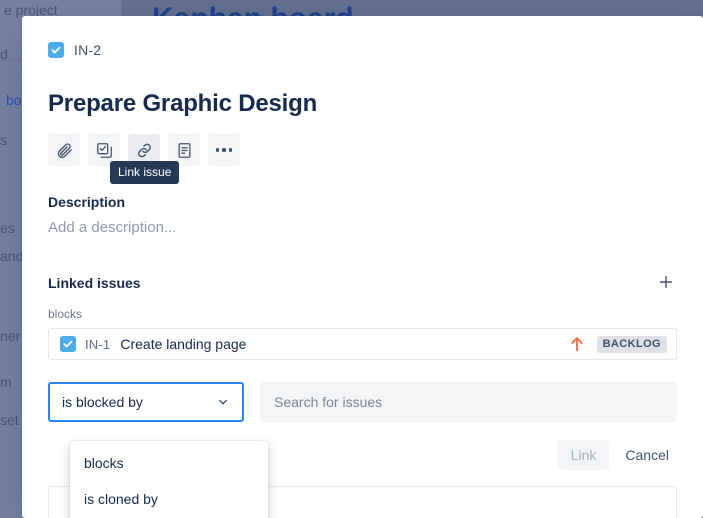  What do you see at coordinates (9, 420) in the screenshot?
I see `bg-sidebar-item-8: set` at bounding box center [9, 420].